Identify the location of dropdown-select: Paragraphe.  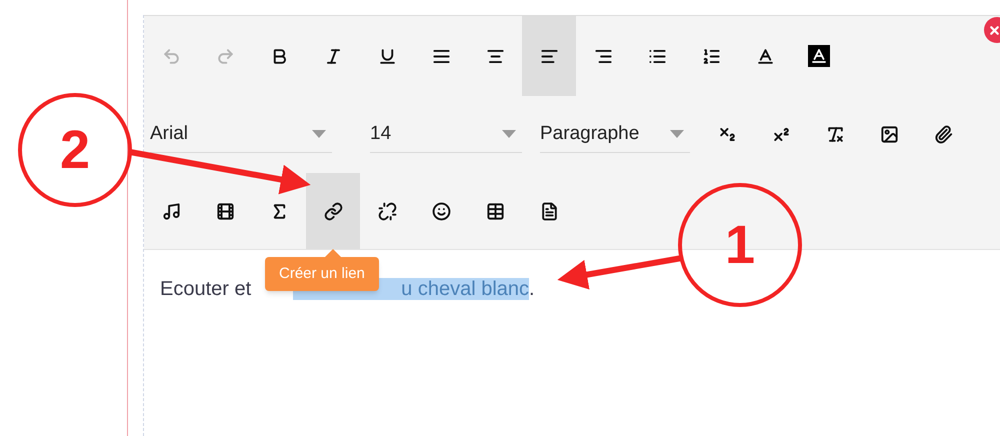
(615, 134).